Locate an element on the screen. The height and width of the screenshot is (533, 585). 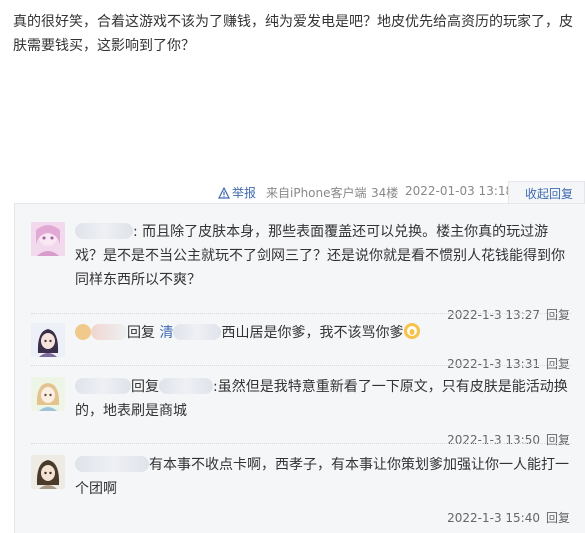
reply-time: 2022-1-3 13:50 is located at coordinates (493, 440).